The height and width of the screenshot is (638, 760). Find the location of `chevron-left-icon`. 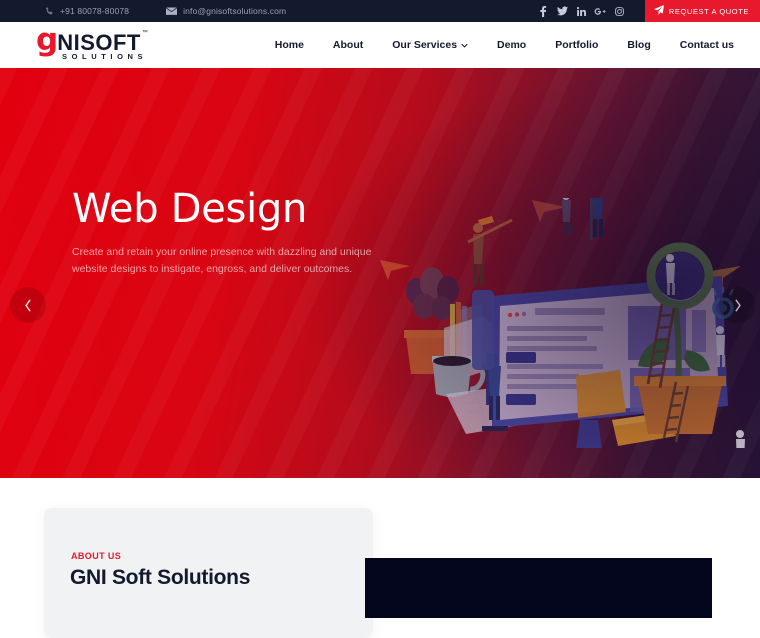

chevron-left-icon is located at coordinates (28, 305).